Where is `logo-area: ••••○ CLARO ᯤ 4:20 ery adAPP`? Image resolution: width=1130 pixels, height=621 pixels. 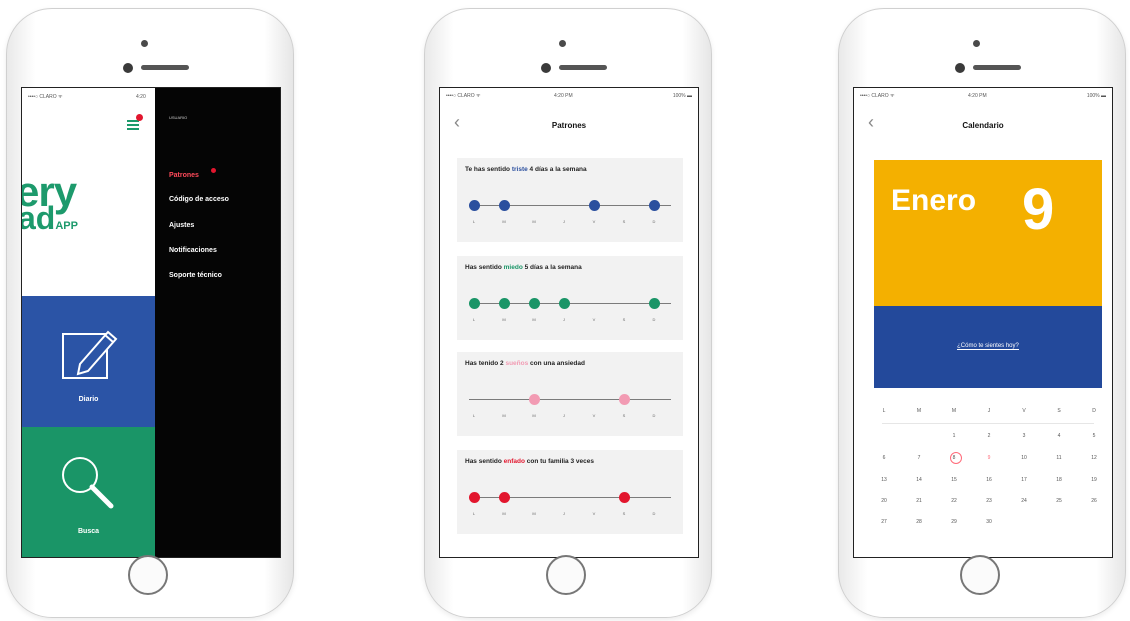
logo-area: ••••○ CLARO ᯤ 4:20 ery adAPP is located at coordinates (88, 192).